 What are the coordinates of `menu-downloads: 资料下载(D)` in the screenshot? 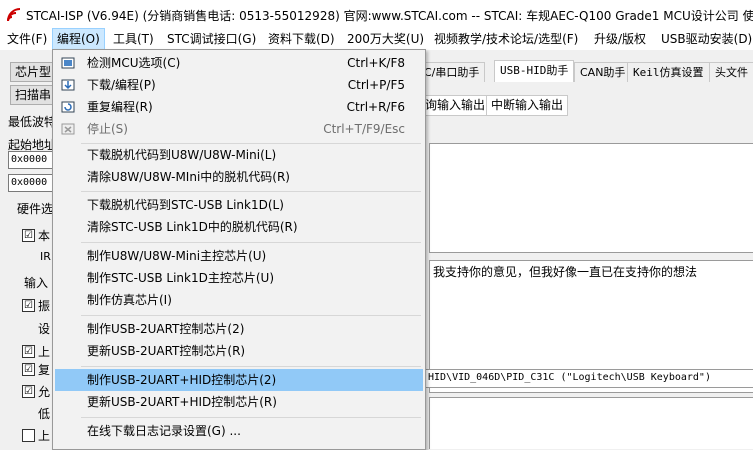 It's located at (301, 39).